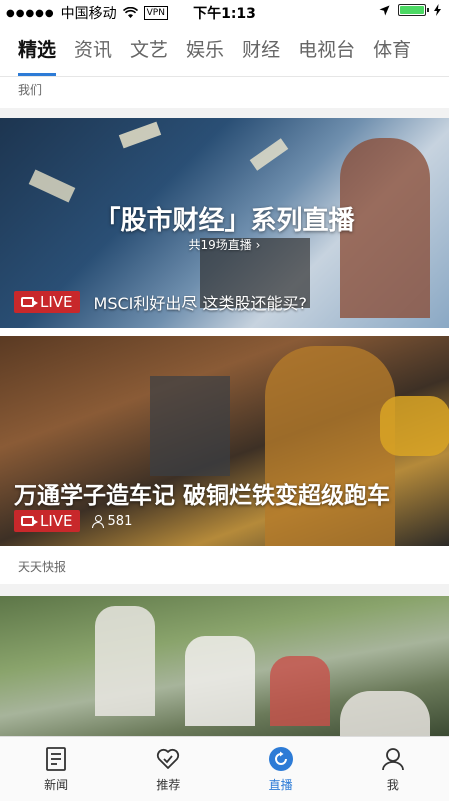 This screenshot has height=801, width=449. What do you see at coordinates (437, 10) in the screenshot?
I see `charging-icon` at bounding box center [437, 10].